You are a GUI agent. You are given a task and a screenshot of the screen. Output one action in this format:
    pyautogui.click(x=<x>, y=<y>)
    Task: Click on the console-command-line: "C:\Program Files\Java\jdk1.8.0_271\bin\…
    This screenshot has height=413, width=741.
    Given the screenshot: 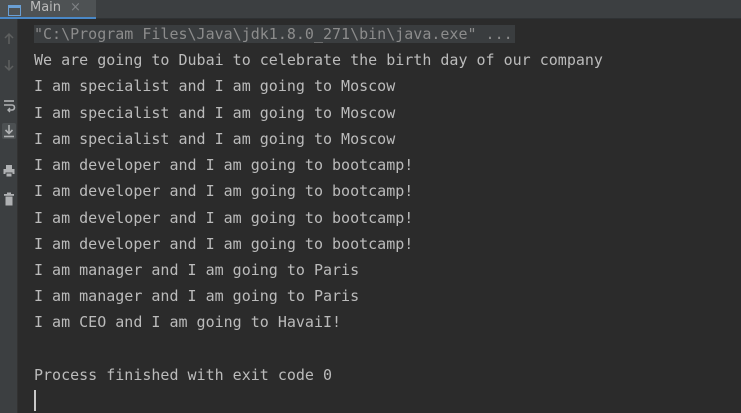 What is the action you would take?
    pyautogui.click(x=274, y=34)
    